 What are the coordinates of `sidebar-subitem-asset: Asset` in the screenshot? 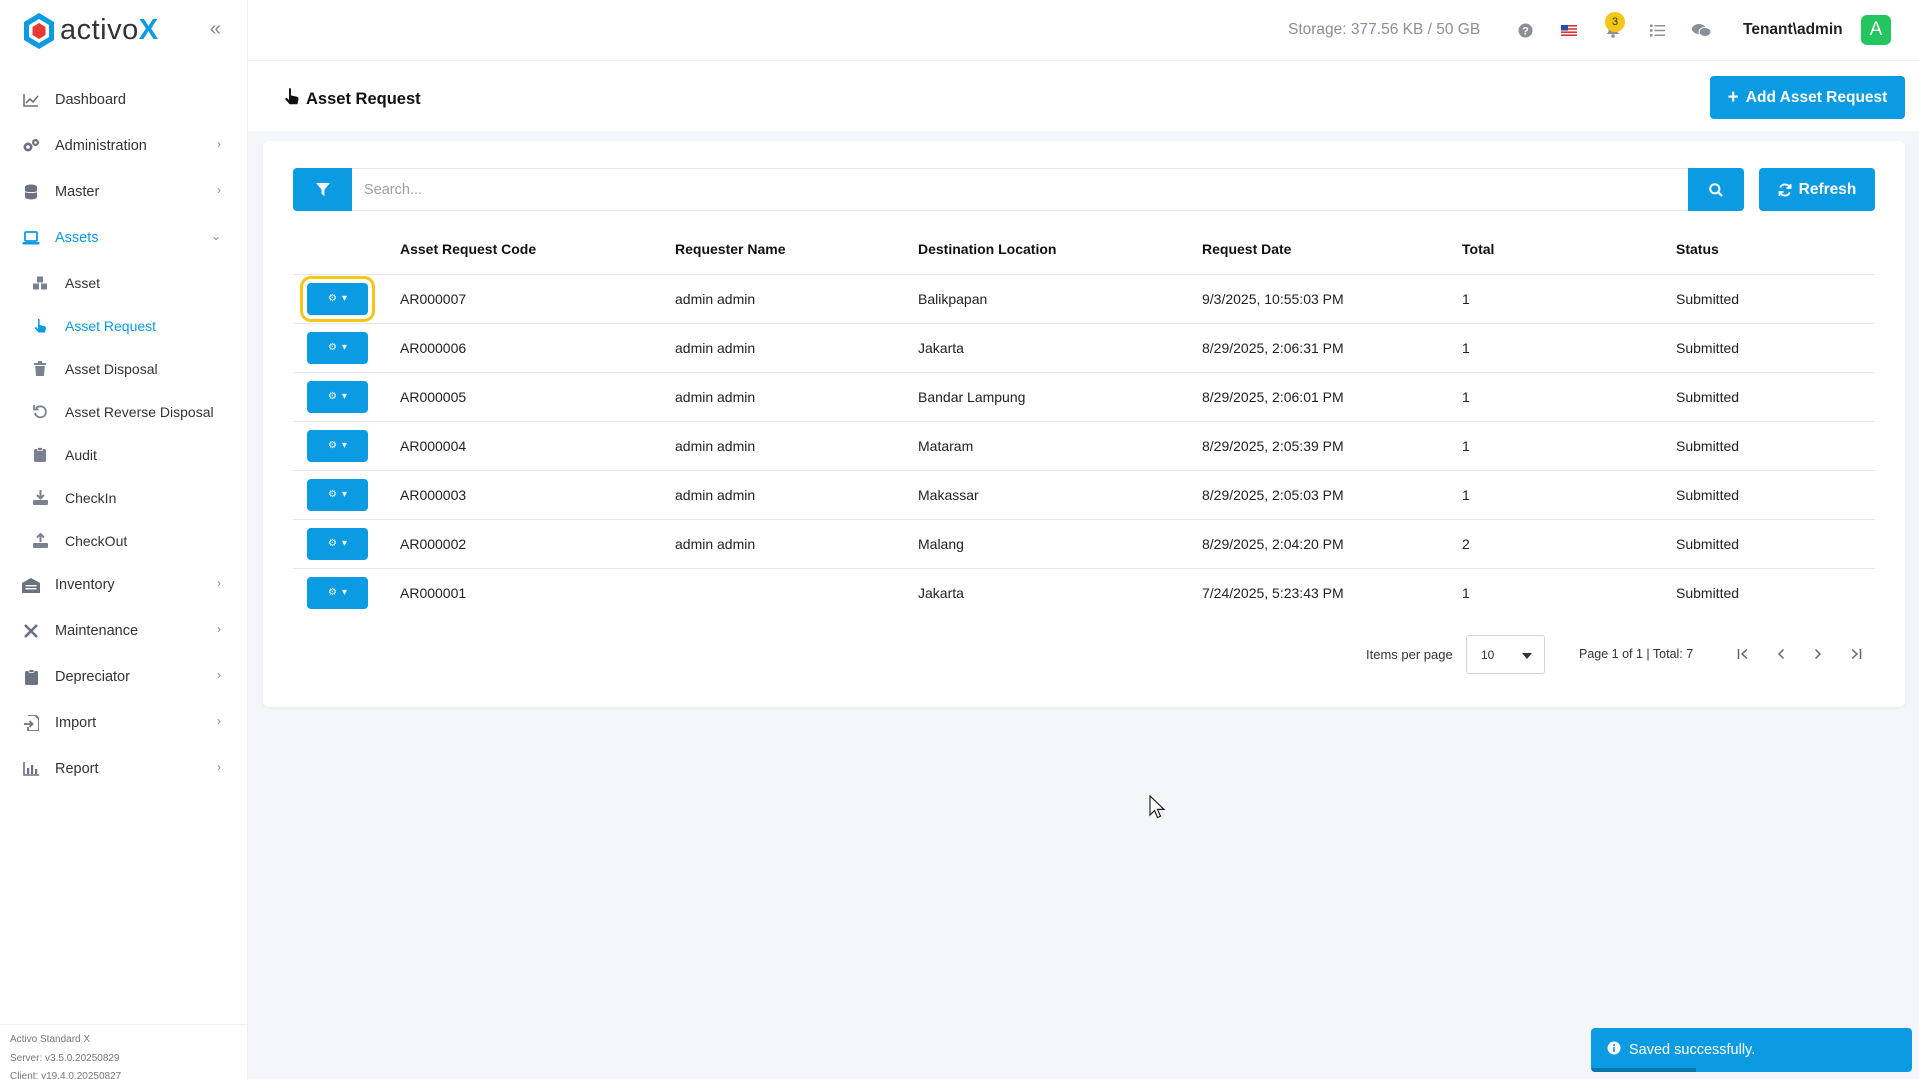 It's located at (123, 282).